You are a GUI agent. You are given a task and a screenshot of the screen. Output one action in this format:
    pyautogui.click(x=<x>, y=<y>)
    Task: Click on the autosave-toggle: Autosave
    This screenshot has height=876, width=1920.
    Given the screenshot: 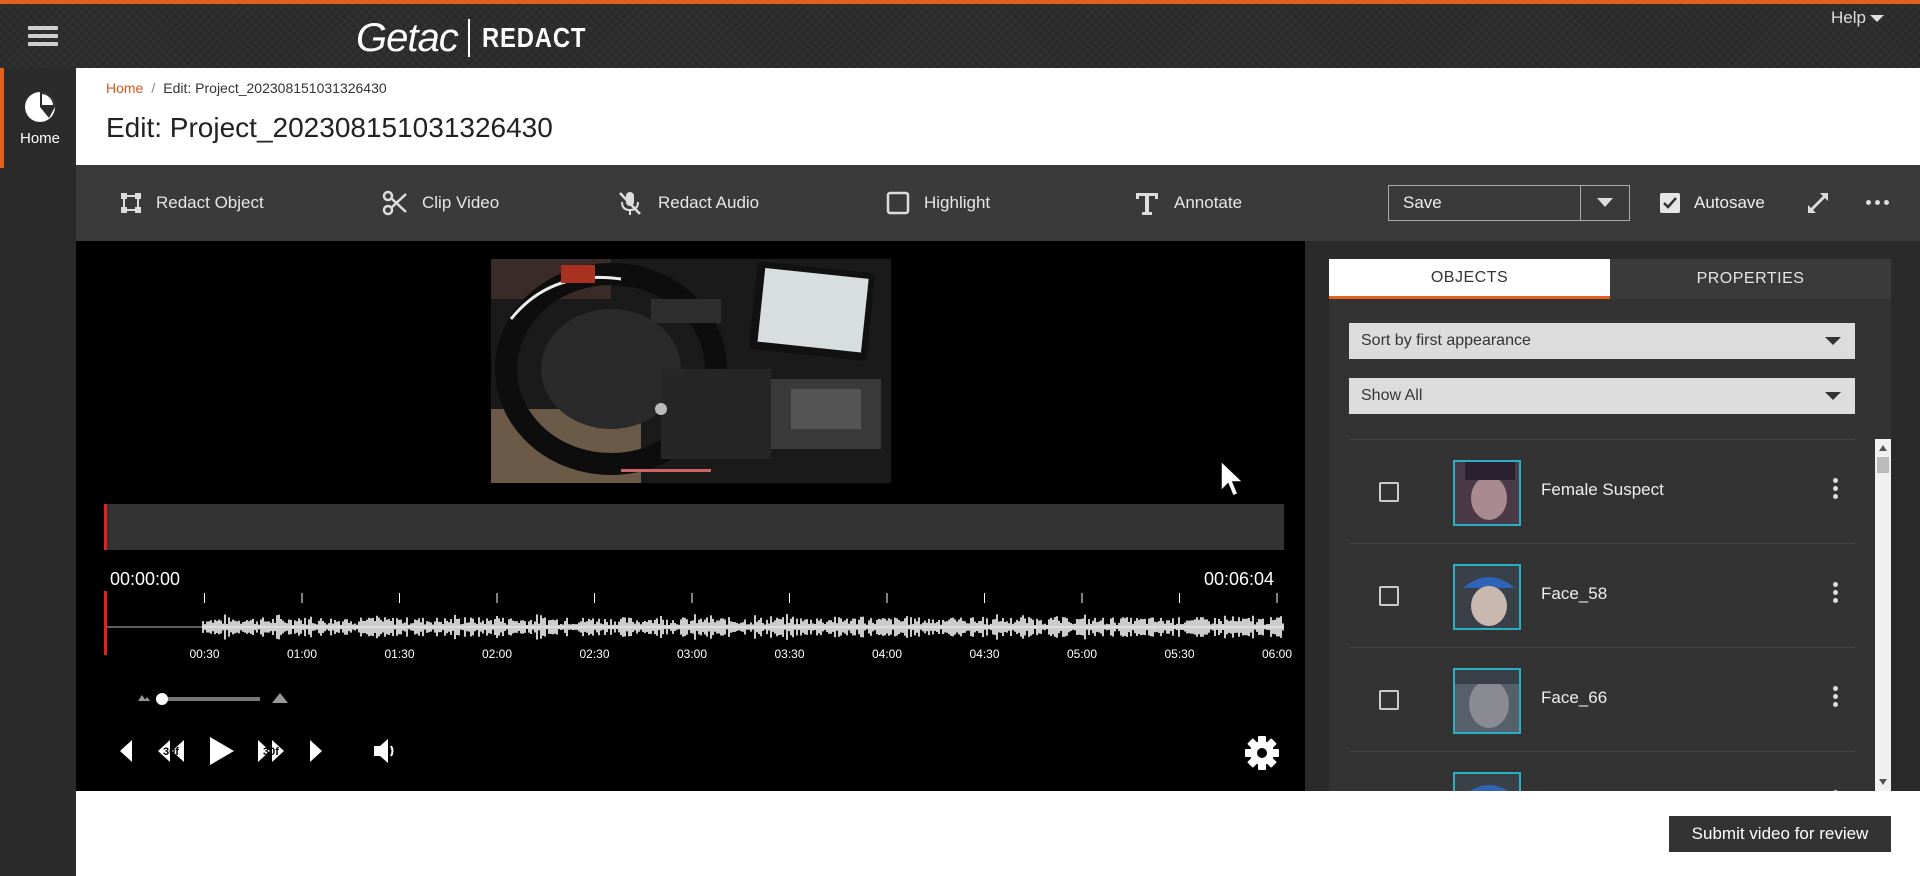 What is the action you would take?
    pyautogui.click(x=1712, y=203)
    